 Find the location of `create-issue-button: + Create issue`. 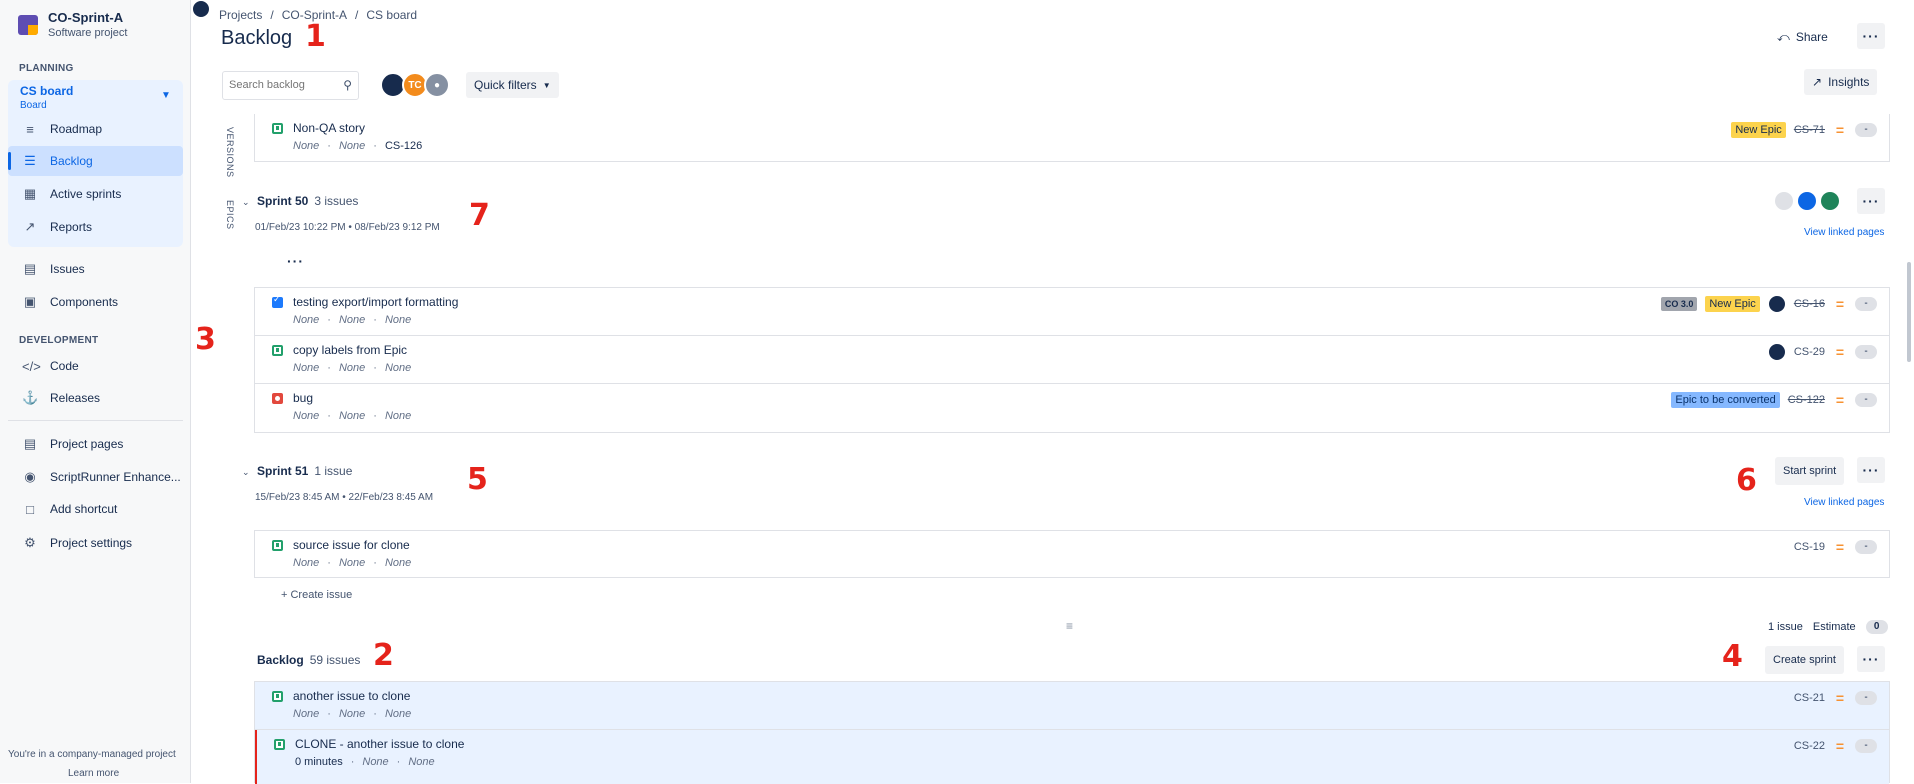

create-issue-button: + Create issue is located at coordinates (316, 595).